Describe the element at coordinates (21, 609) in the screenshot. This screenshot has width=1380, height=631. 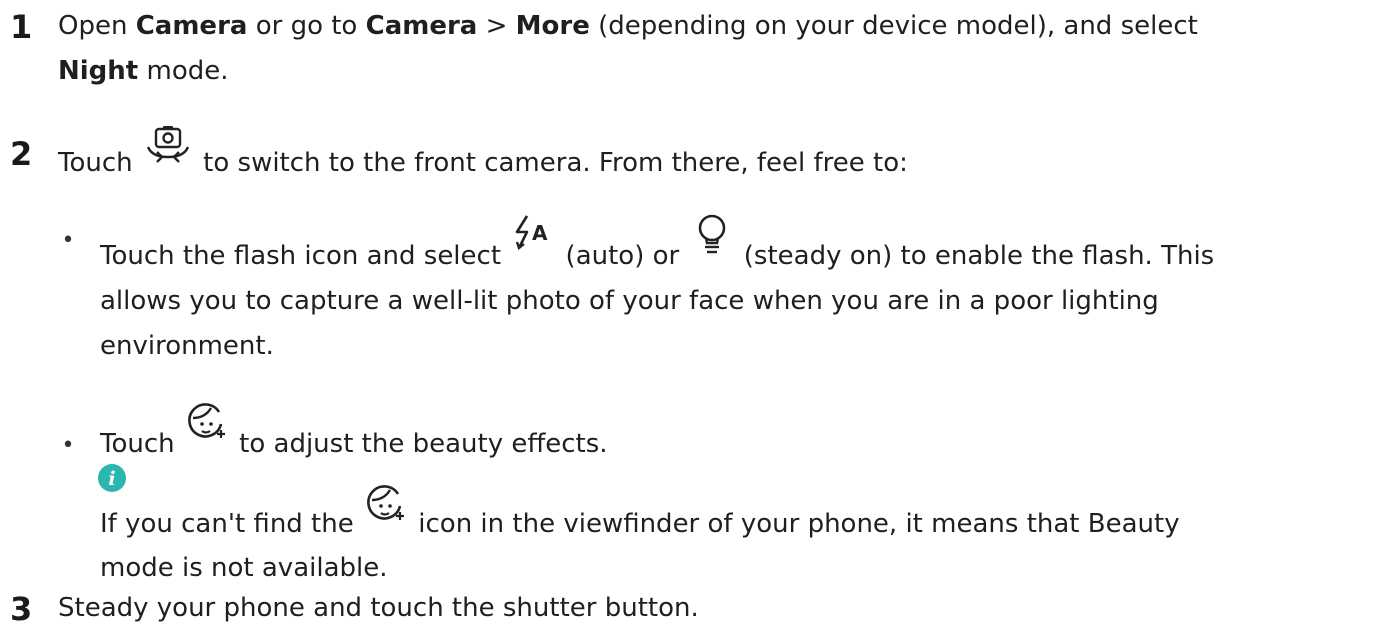
I see `step-number: 3` at that location.